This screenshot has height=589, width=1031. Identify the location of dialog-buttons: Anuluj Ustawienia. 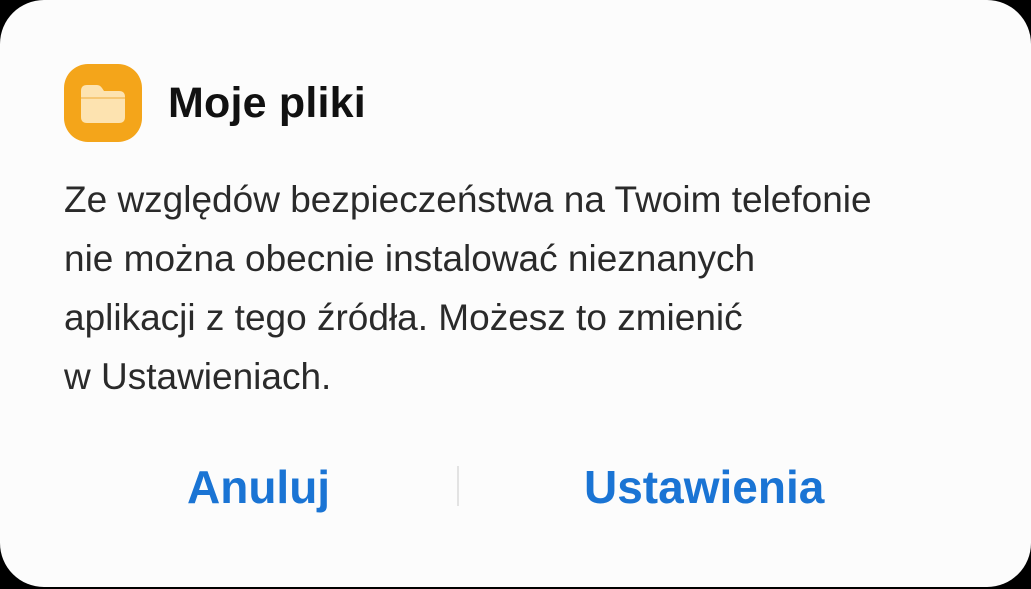
(515, 490).